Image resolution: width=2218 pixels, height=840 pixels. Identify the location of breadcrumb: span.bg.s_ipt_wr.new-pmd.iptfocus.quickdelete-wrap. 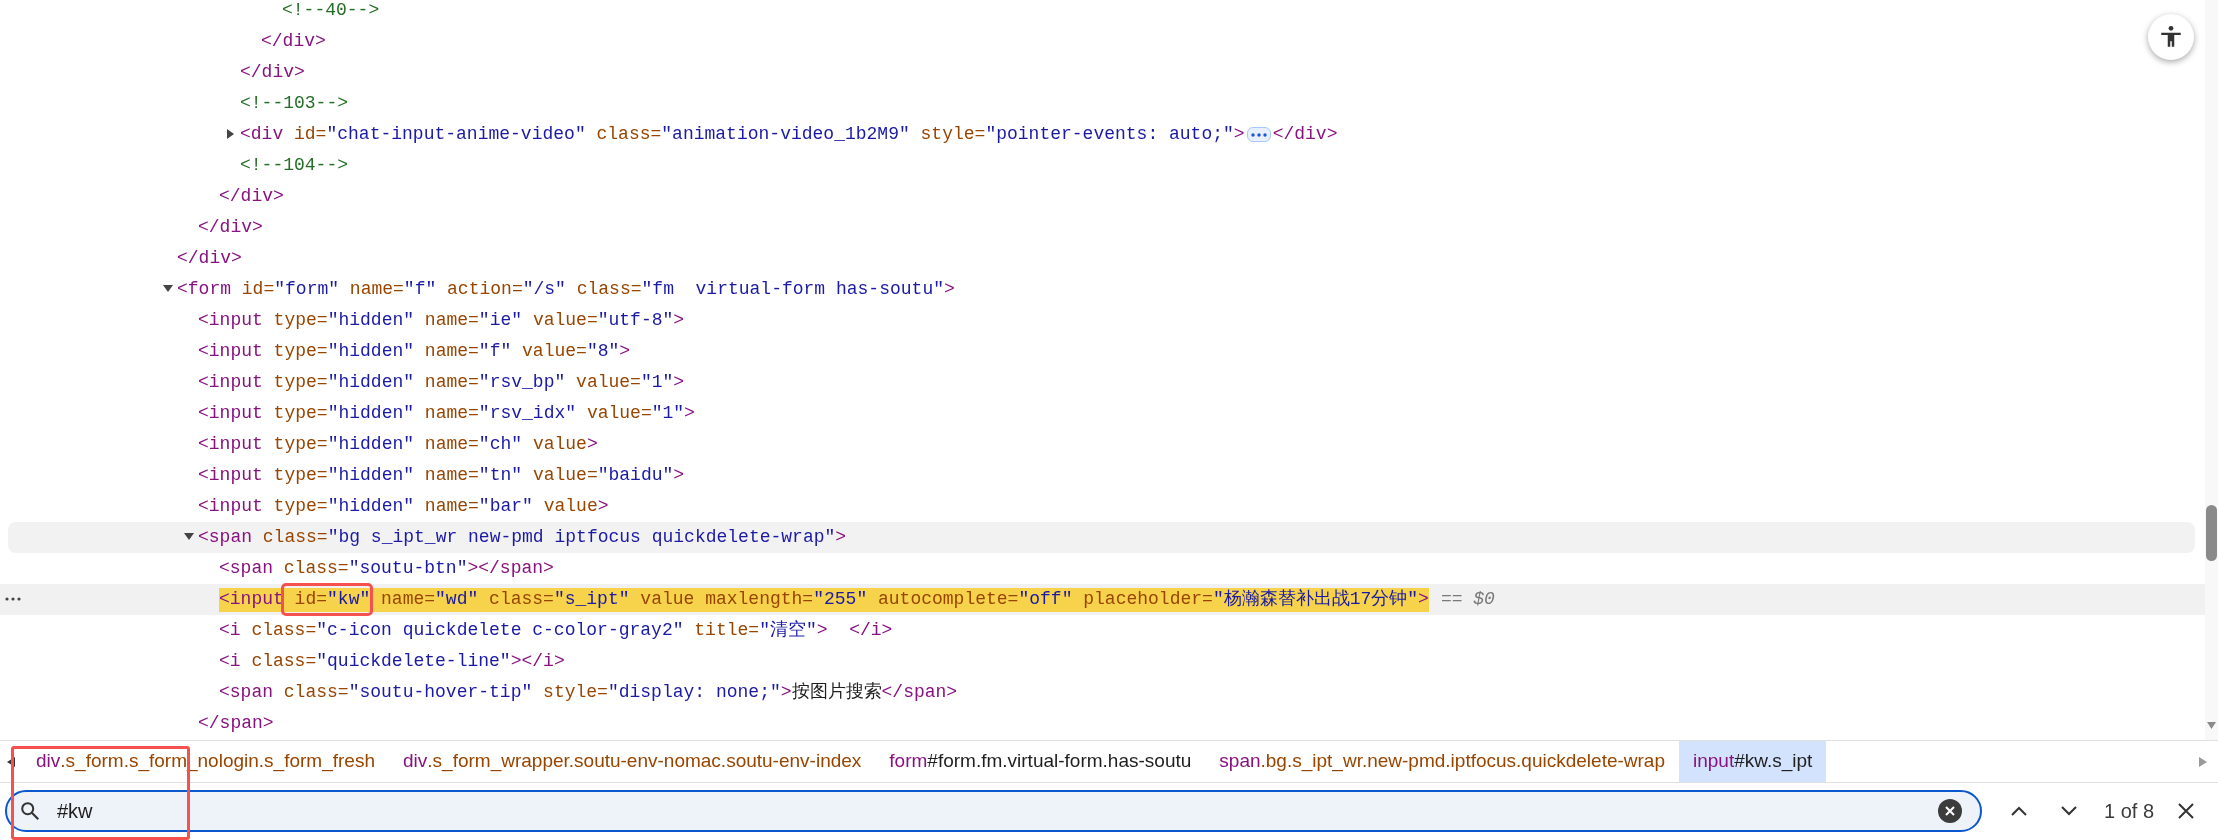
(1442, 761).